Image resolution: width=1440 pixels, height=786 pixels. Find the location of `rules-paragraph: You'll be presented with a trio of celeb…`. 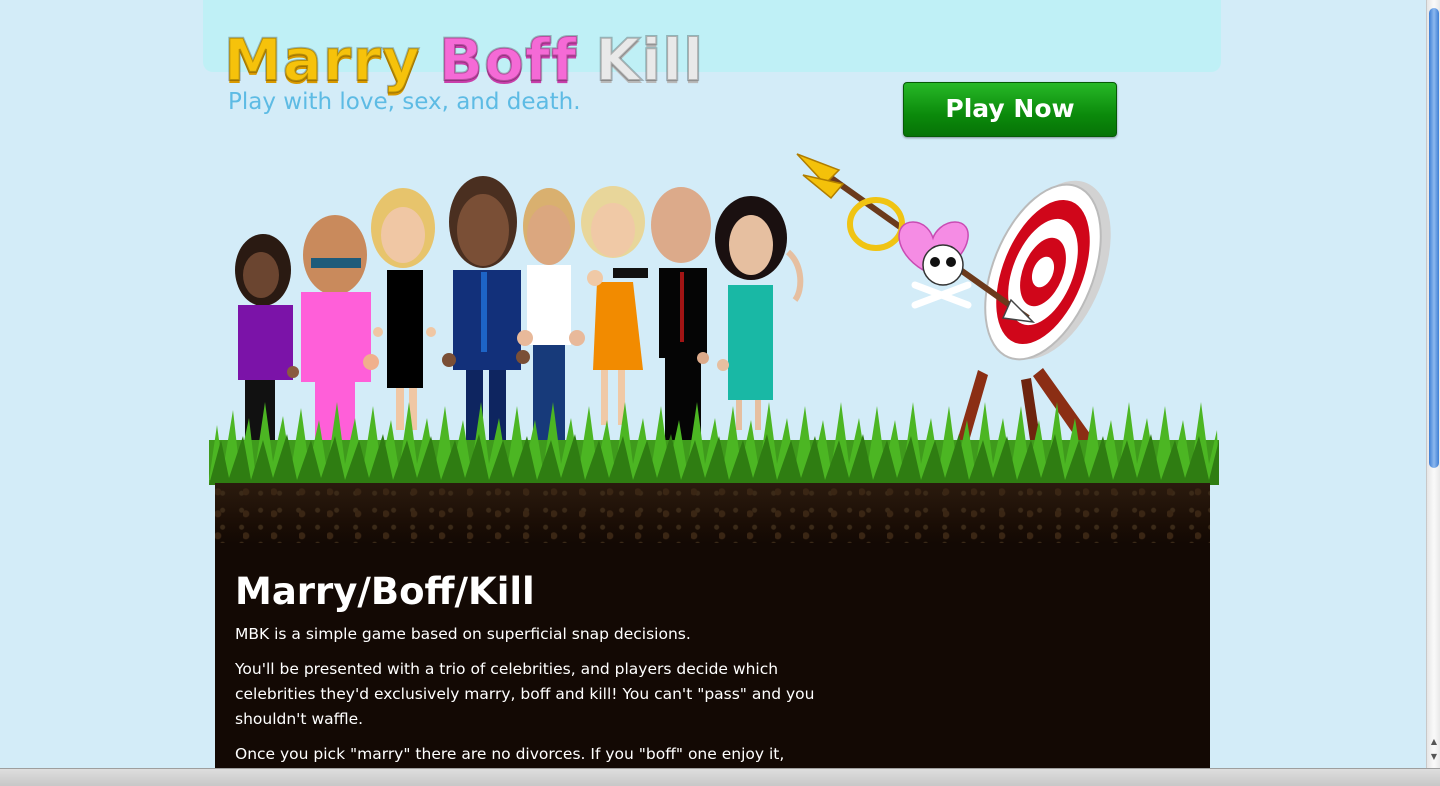

rules-paragraph: You'll be presented with a trio of celeb… is located at coordinates (525, 694).